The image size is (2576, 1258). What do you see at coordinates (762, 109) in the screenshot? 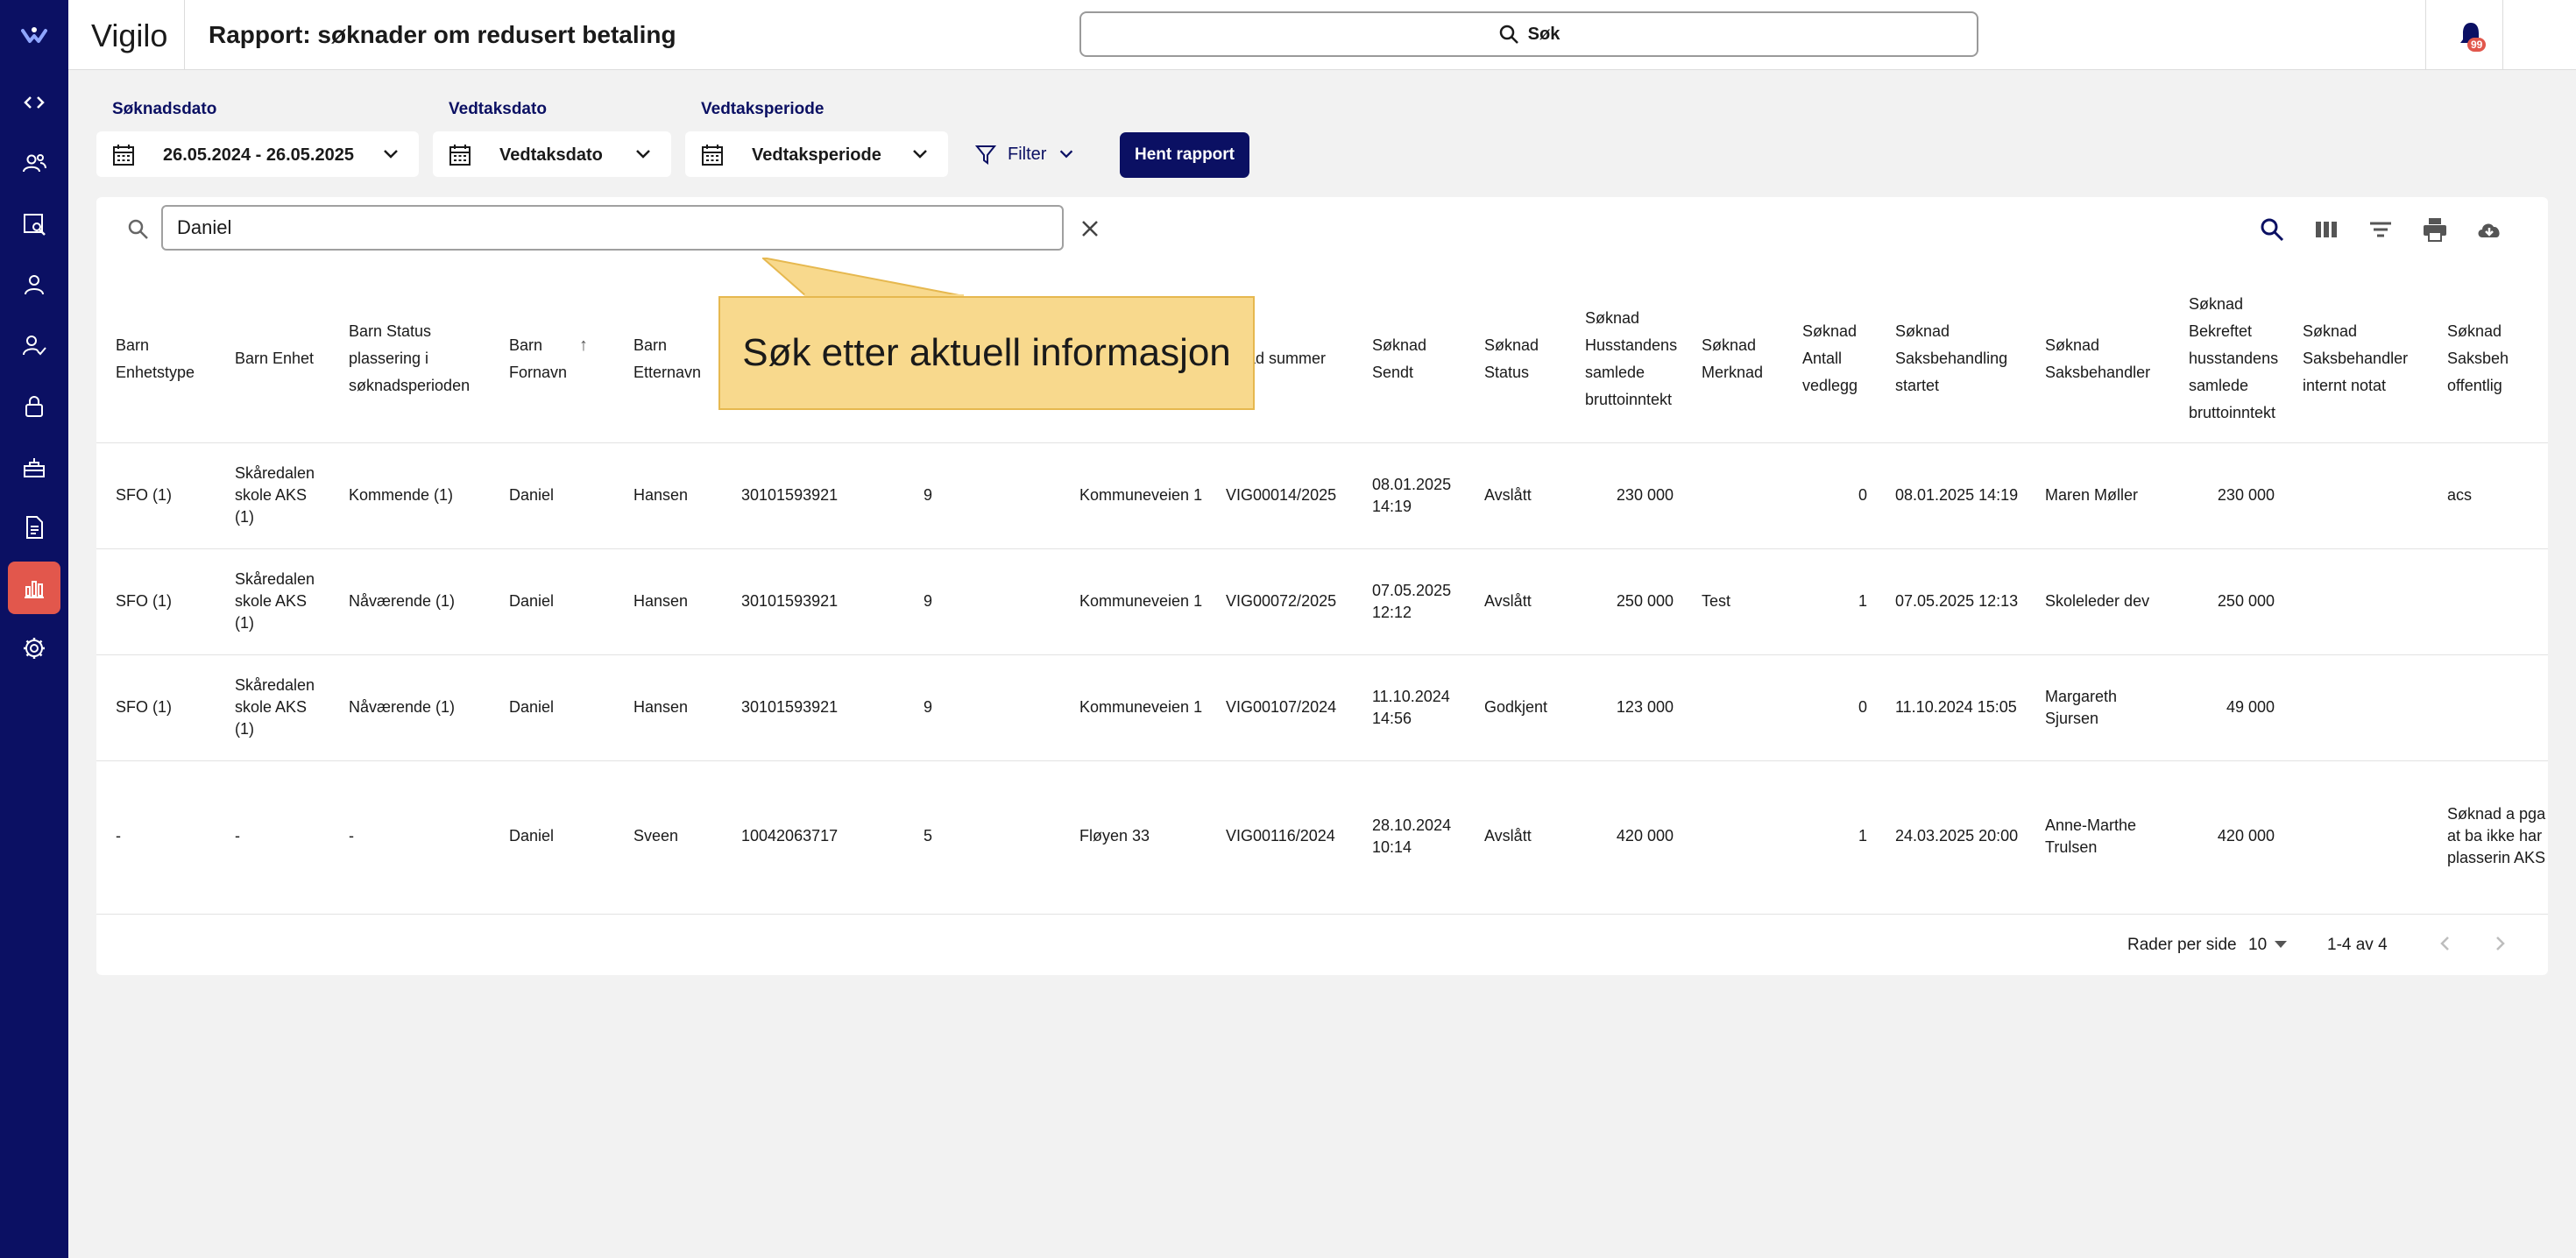
I see `vedtaksperiode-label: Vedtaksperiode` at bounding box center [762, 109].